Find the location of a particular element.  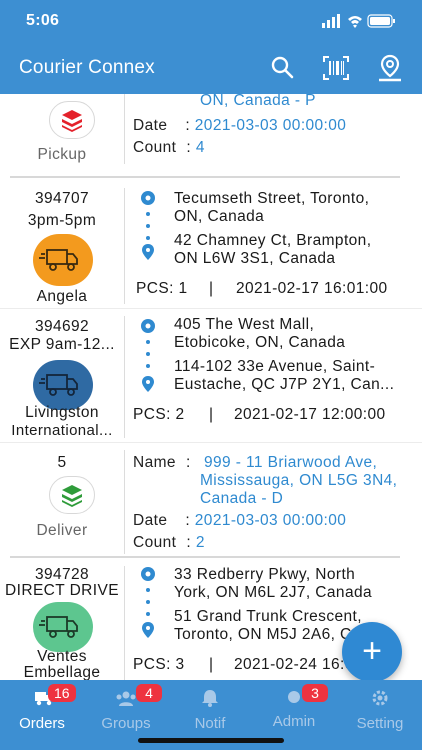

tab-label: Orders is located at coordinates (42, 723).